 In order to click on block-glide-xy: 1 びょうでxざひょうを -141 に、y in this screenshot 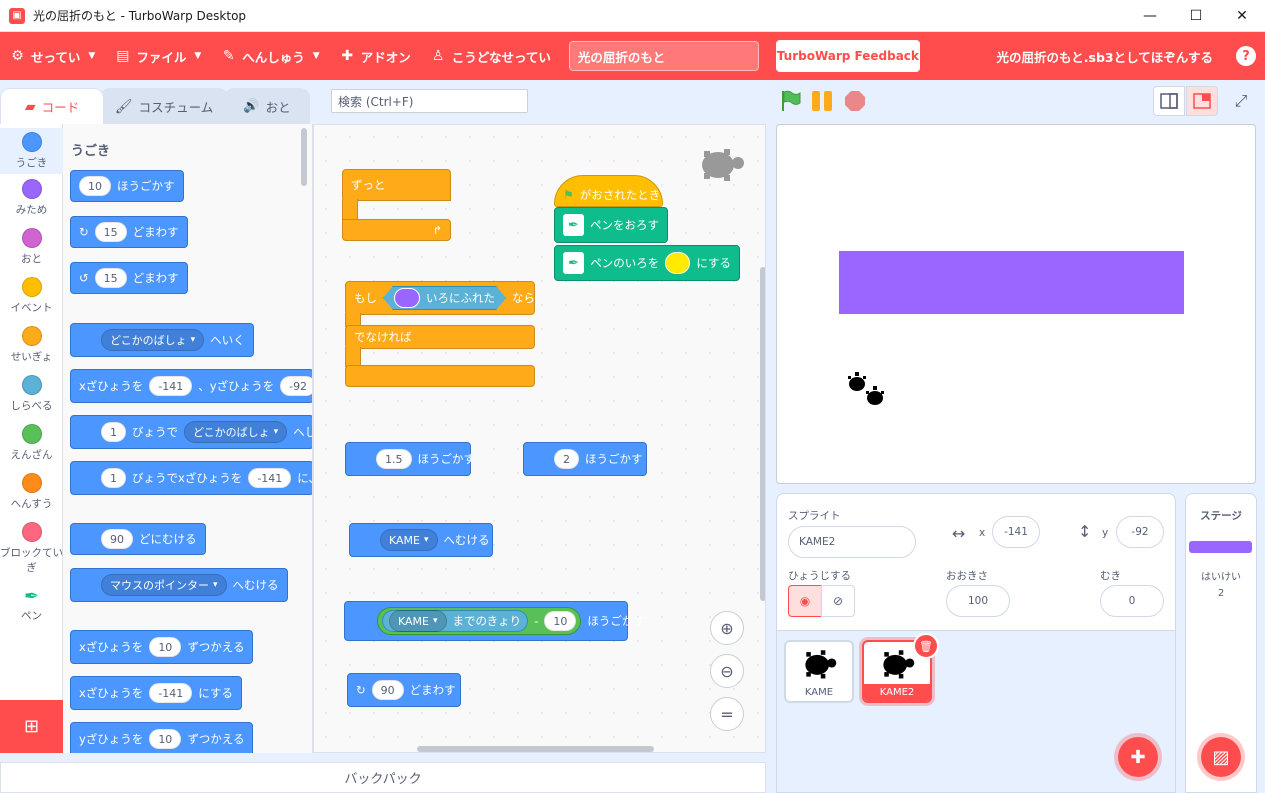, I will do `click(191, 478)`.